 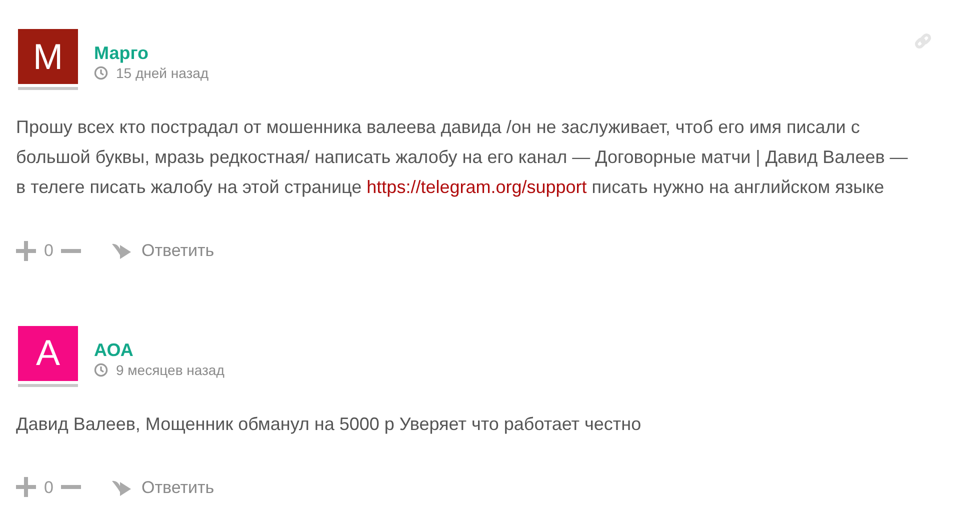 I want to click on comment-time: 15 дней назад, so click(x=162, y=73).